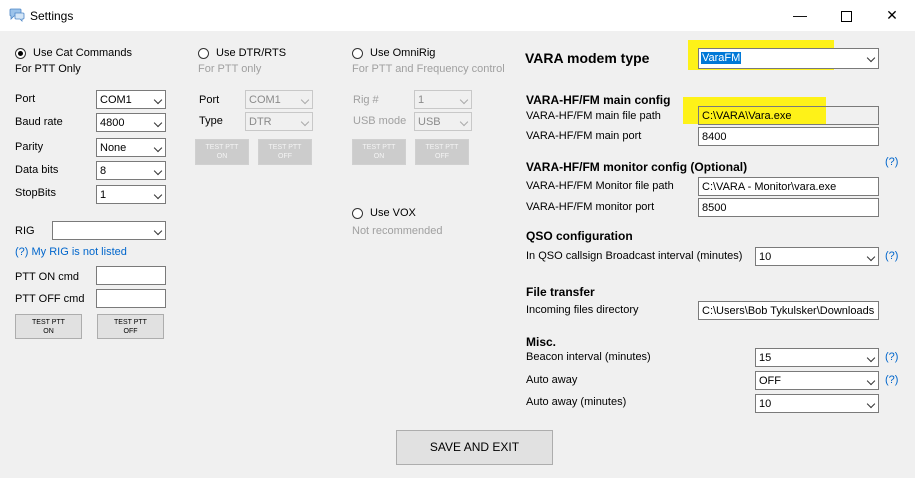 The width and height of the screenshot is (915, 478). What do you see at coordinates (584, 136) in the screenshot?
I see `main-port-label: VARA-HF/FM main port` at bounding box center [584, 136].